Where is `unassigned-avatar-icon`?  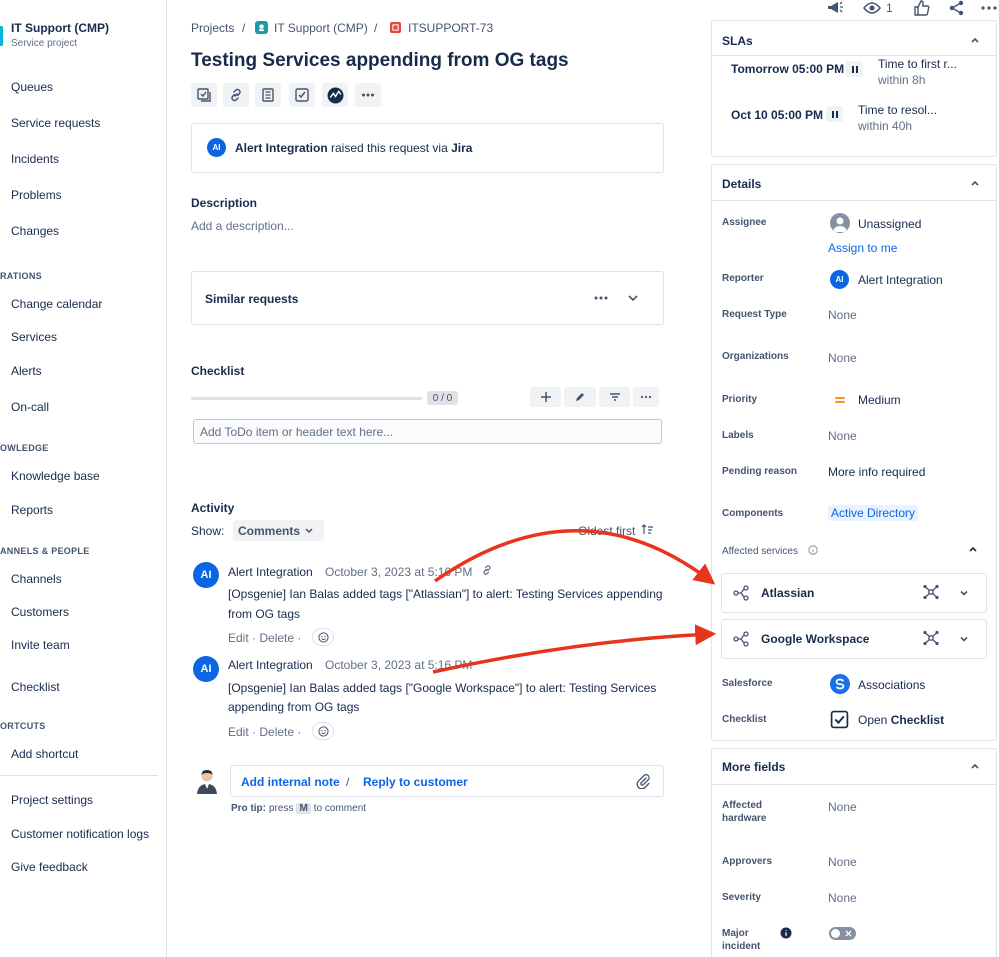 unassigned-avatar-icon is located at coordinates (840, 223).